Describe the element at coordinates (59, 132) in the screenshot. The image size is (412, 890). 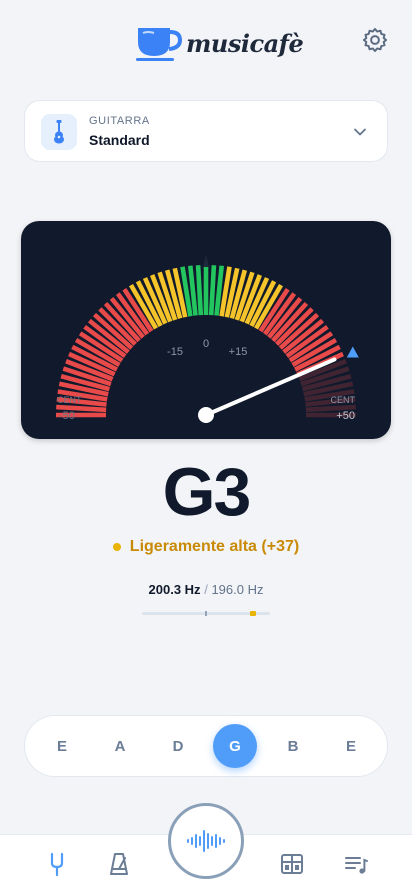
I see `guitar-icon` at that location.